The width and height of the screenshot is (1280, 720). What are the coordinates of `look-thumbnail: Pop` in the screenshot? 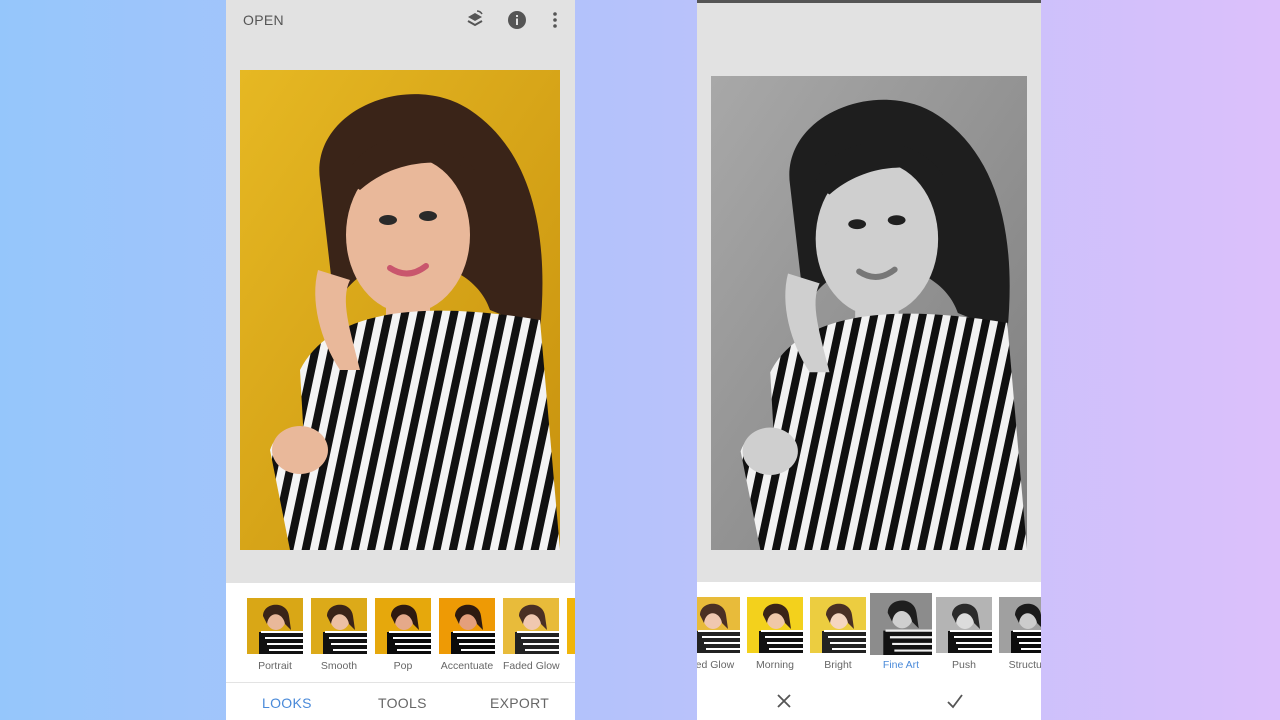 It's located at (403, 635).